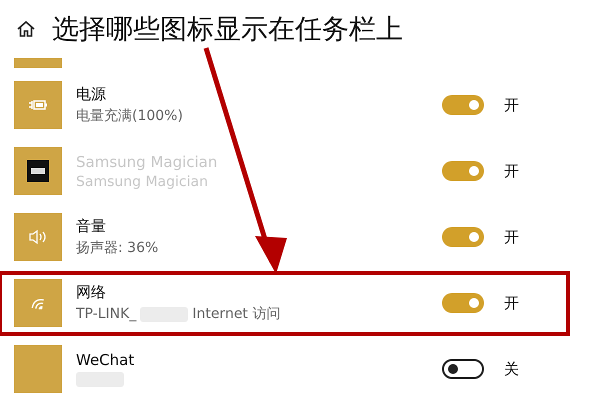 The image size is (600, 400). Describe the element at coordinates (117, 248) in the screenshot. I see `app-status: 扬声器: 36%` at that location.